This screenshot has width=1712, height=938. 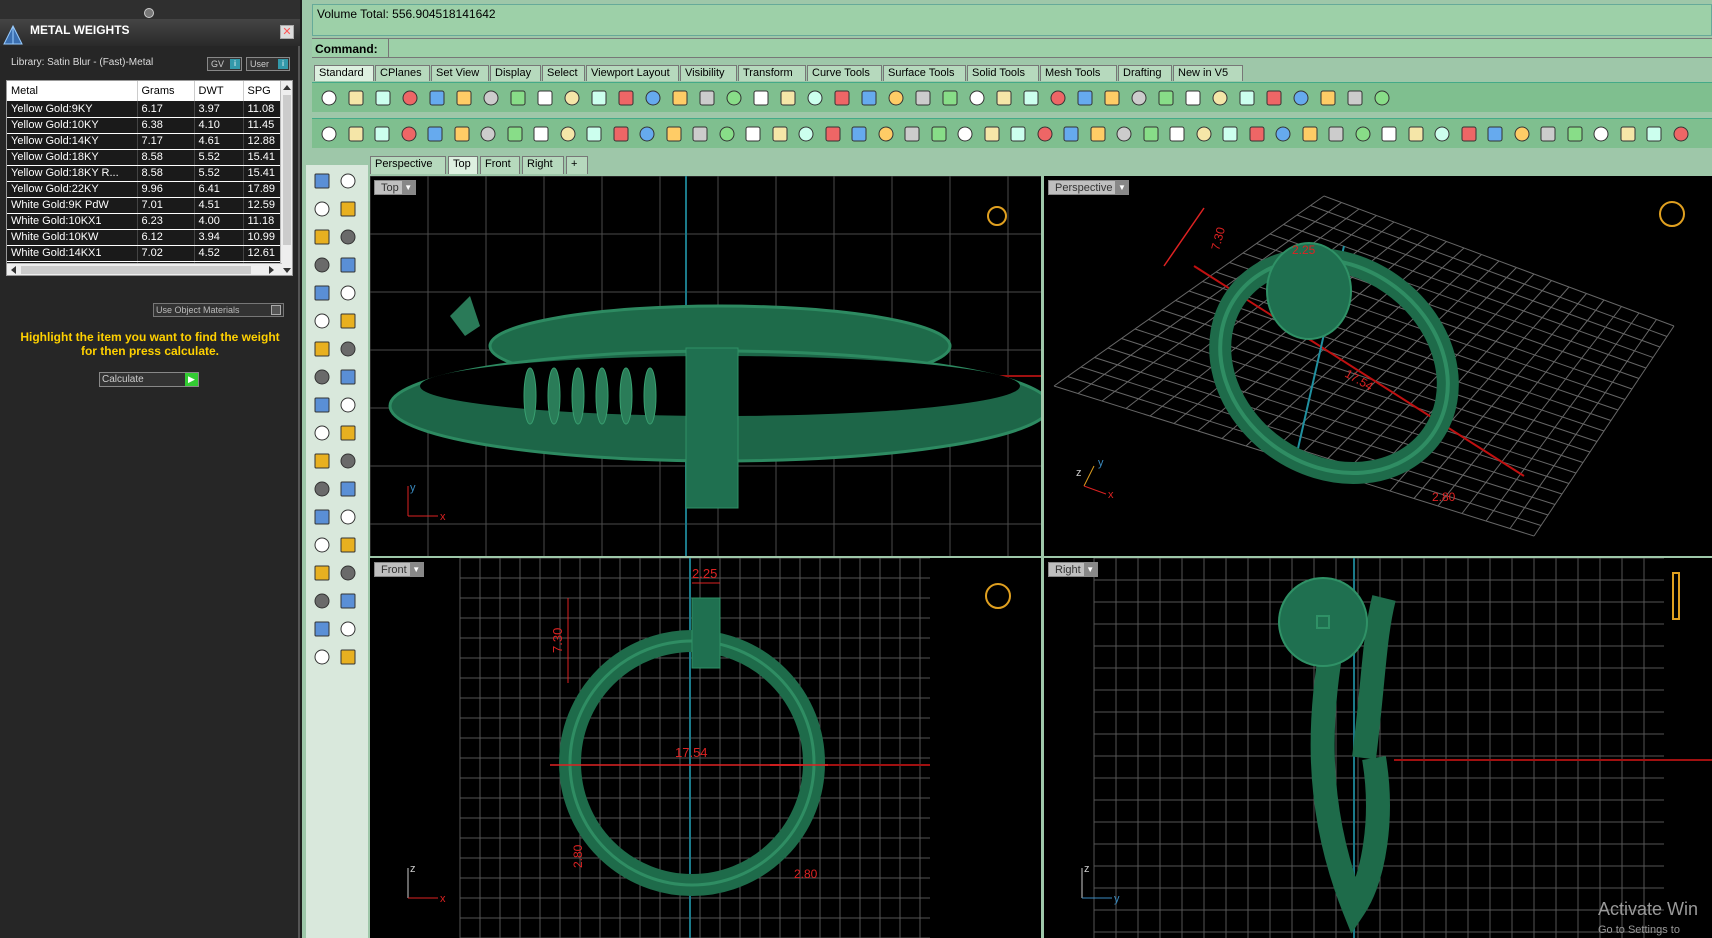 I want to click on table-vertical-scrollbar, so click(x=286, y=178).